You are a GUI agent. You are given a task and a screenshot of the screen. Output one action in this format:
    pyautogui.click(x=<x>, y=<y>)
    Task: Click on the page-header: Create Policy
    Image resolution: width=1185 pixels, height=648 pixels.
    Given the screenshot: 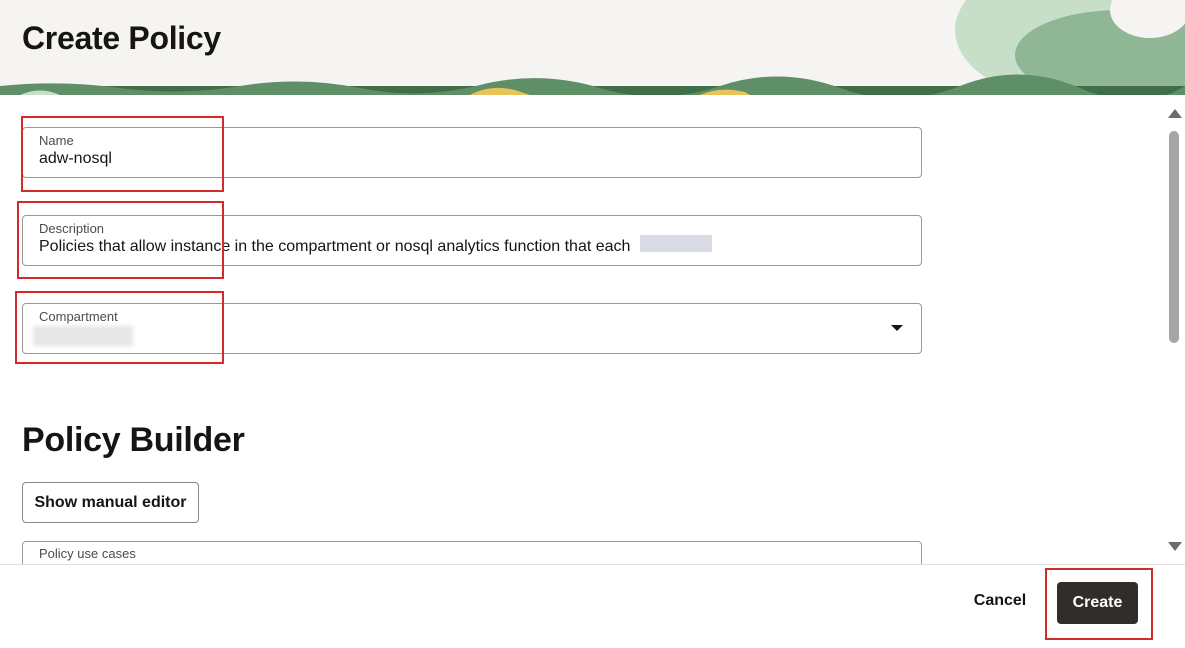 What is the action you would take?
    pyautogui.click(x=592, y=47)
    